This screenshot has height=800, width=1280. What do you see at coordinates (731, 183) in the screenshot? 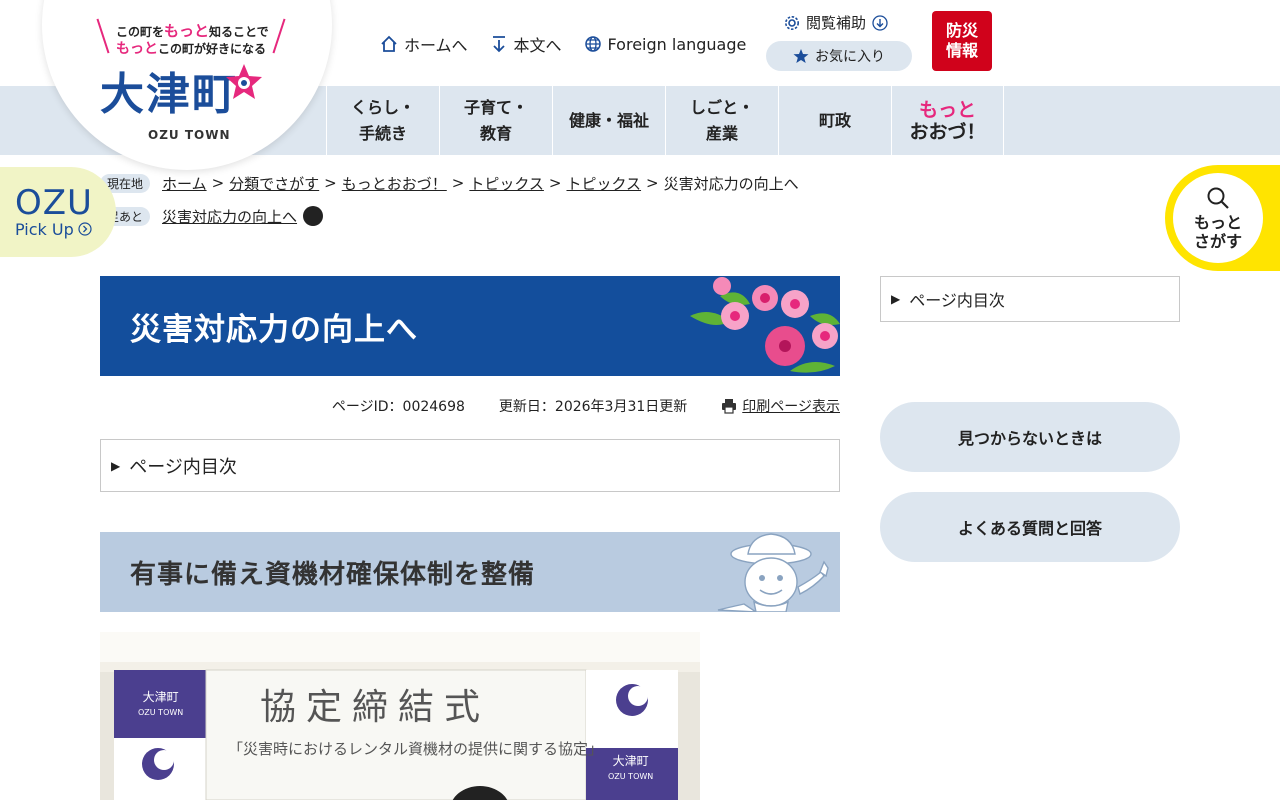
I see `breadcrumb-current: 災害対応力の向上へ` at bounding box center [731, 183].